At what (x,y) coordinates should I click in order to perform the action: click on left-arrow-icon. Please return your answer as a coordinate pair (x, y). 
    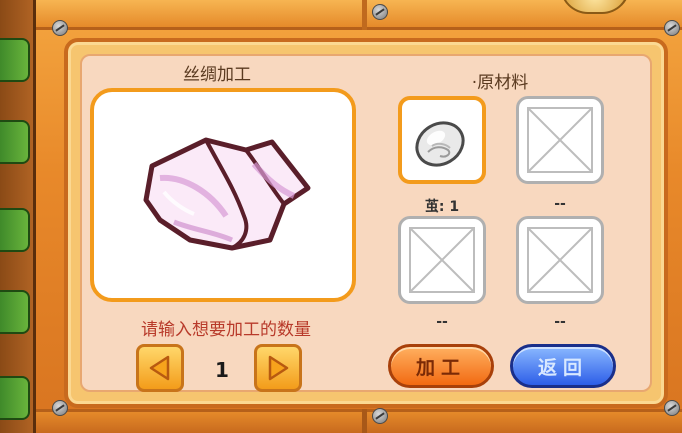
    Looking at the image, I should click on (159, 368).